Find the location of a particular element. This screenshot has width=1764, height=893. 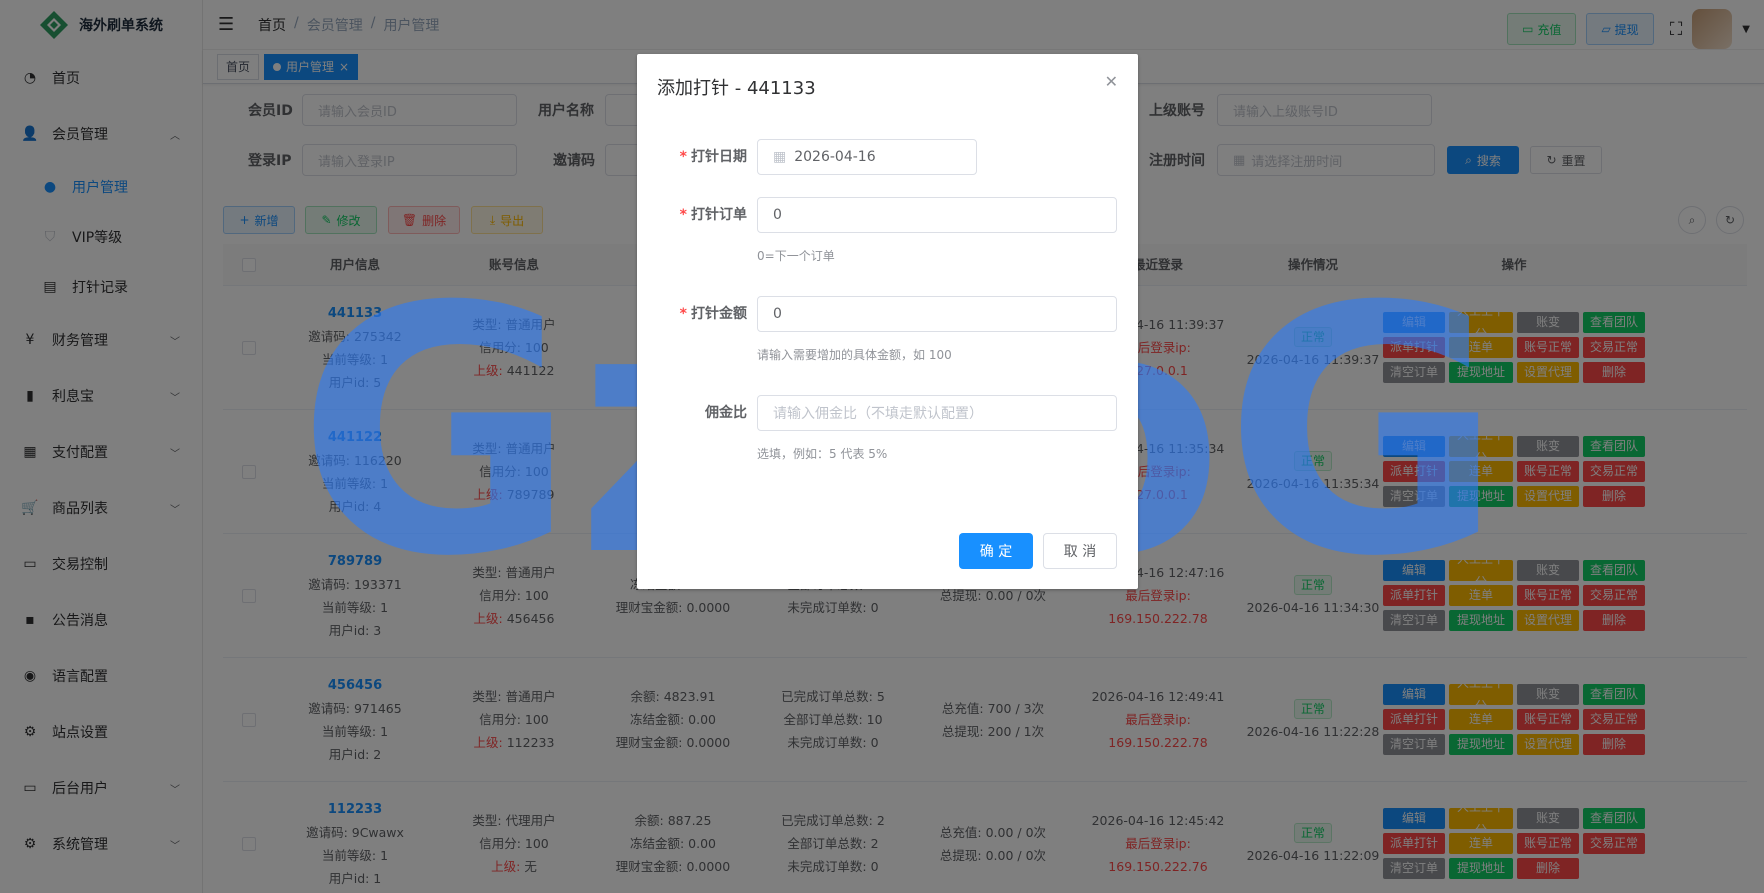

order-hint: 0=下一个订单 is located at coordinates (796, 256).